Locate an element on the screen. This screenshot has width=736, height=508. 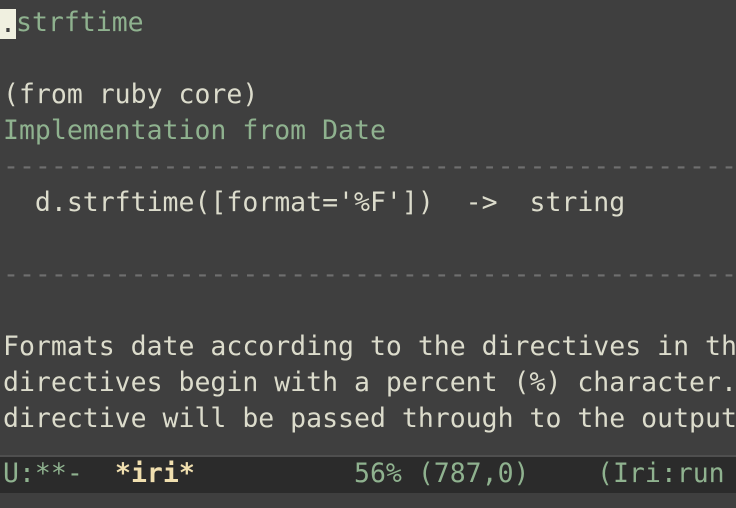
origin-line: (from ruby core) is located at coordinates (131, 94).